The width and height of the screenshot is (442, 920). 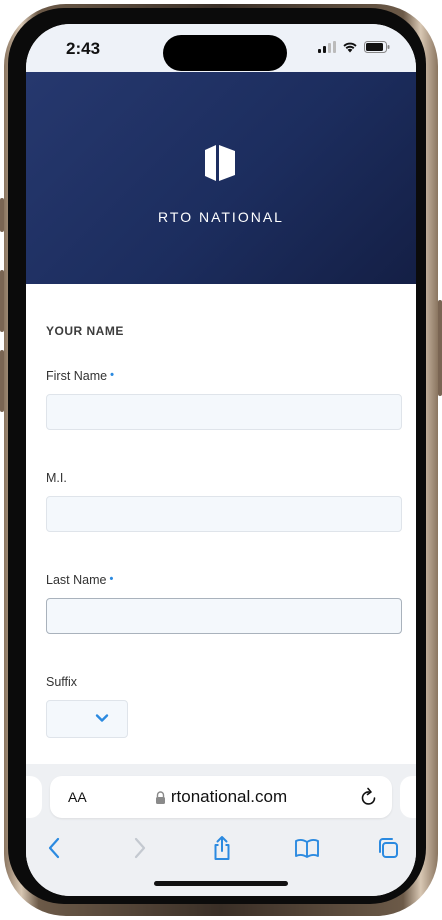 I want to click on share-button, so click(x=222, y=848).